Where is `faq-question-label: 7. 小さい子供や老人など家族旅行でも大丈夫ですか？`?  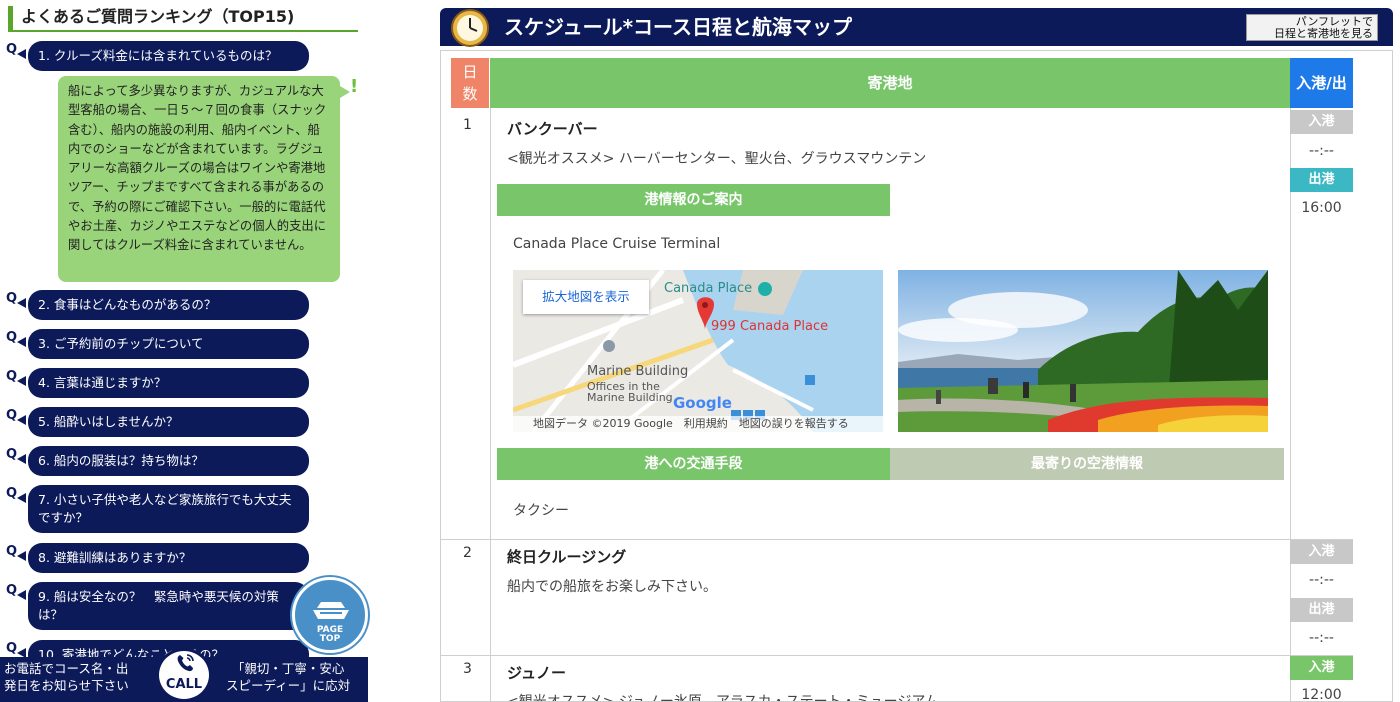
faq-question-label: 7. 小さい子供や老人など家族旅行でも大丈夫ですか？ is located at coordinates (168, 509).